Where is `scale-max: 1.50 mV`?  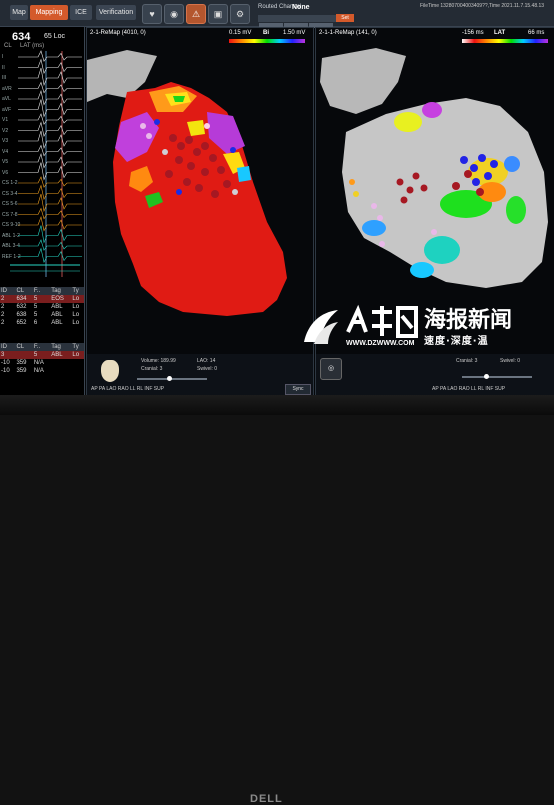 scale-max: 1.50 mV is located at coordinates (294, 33).